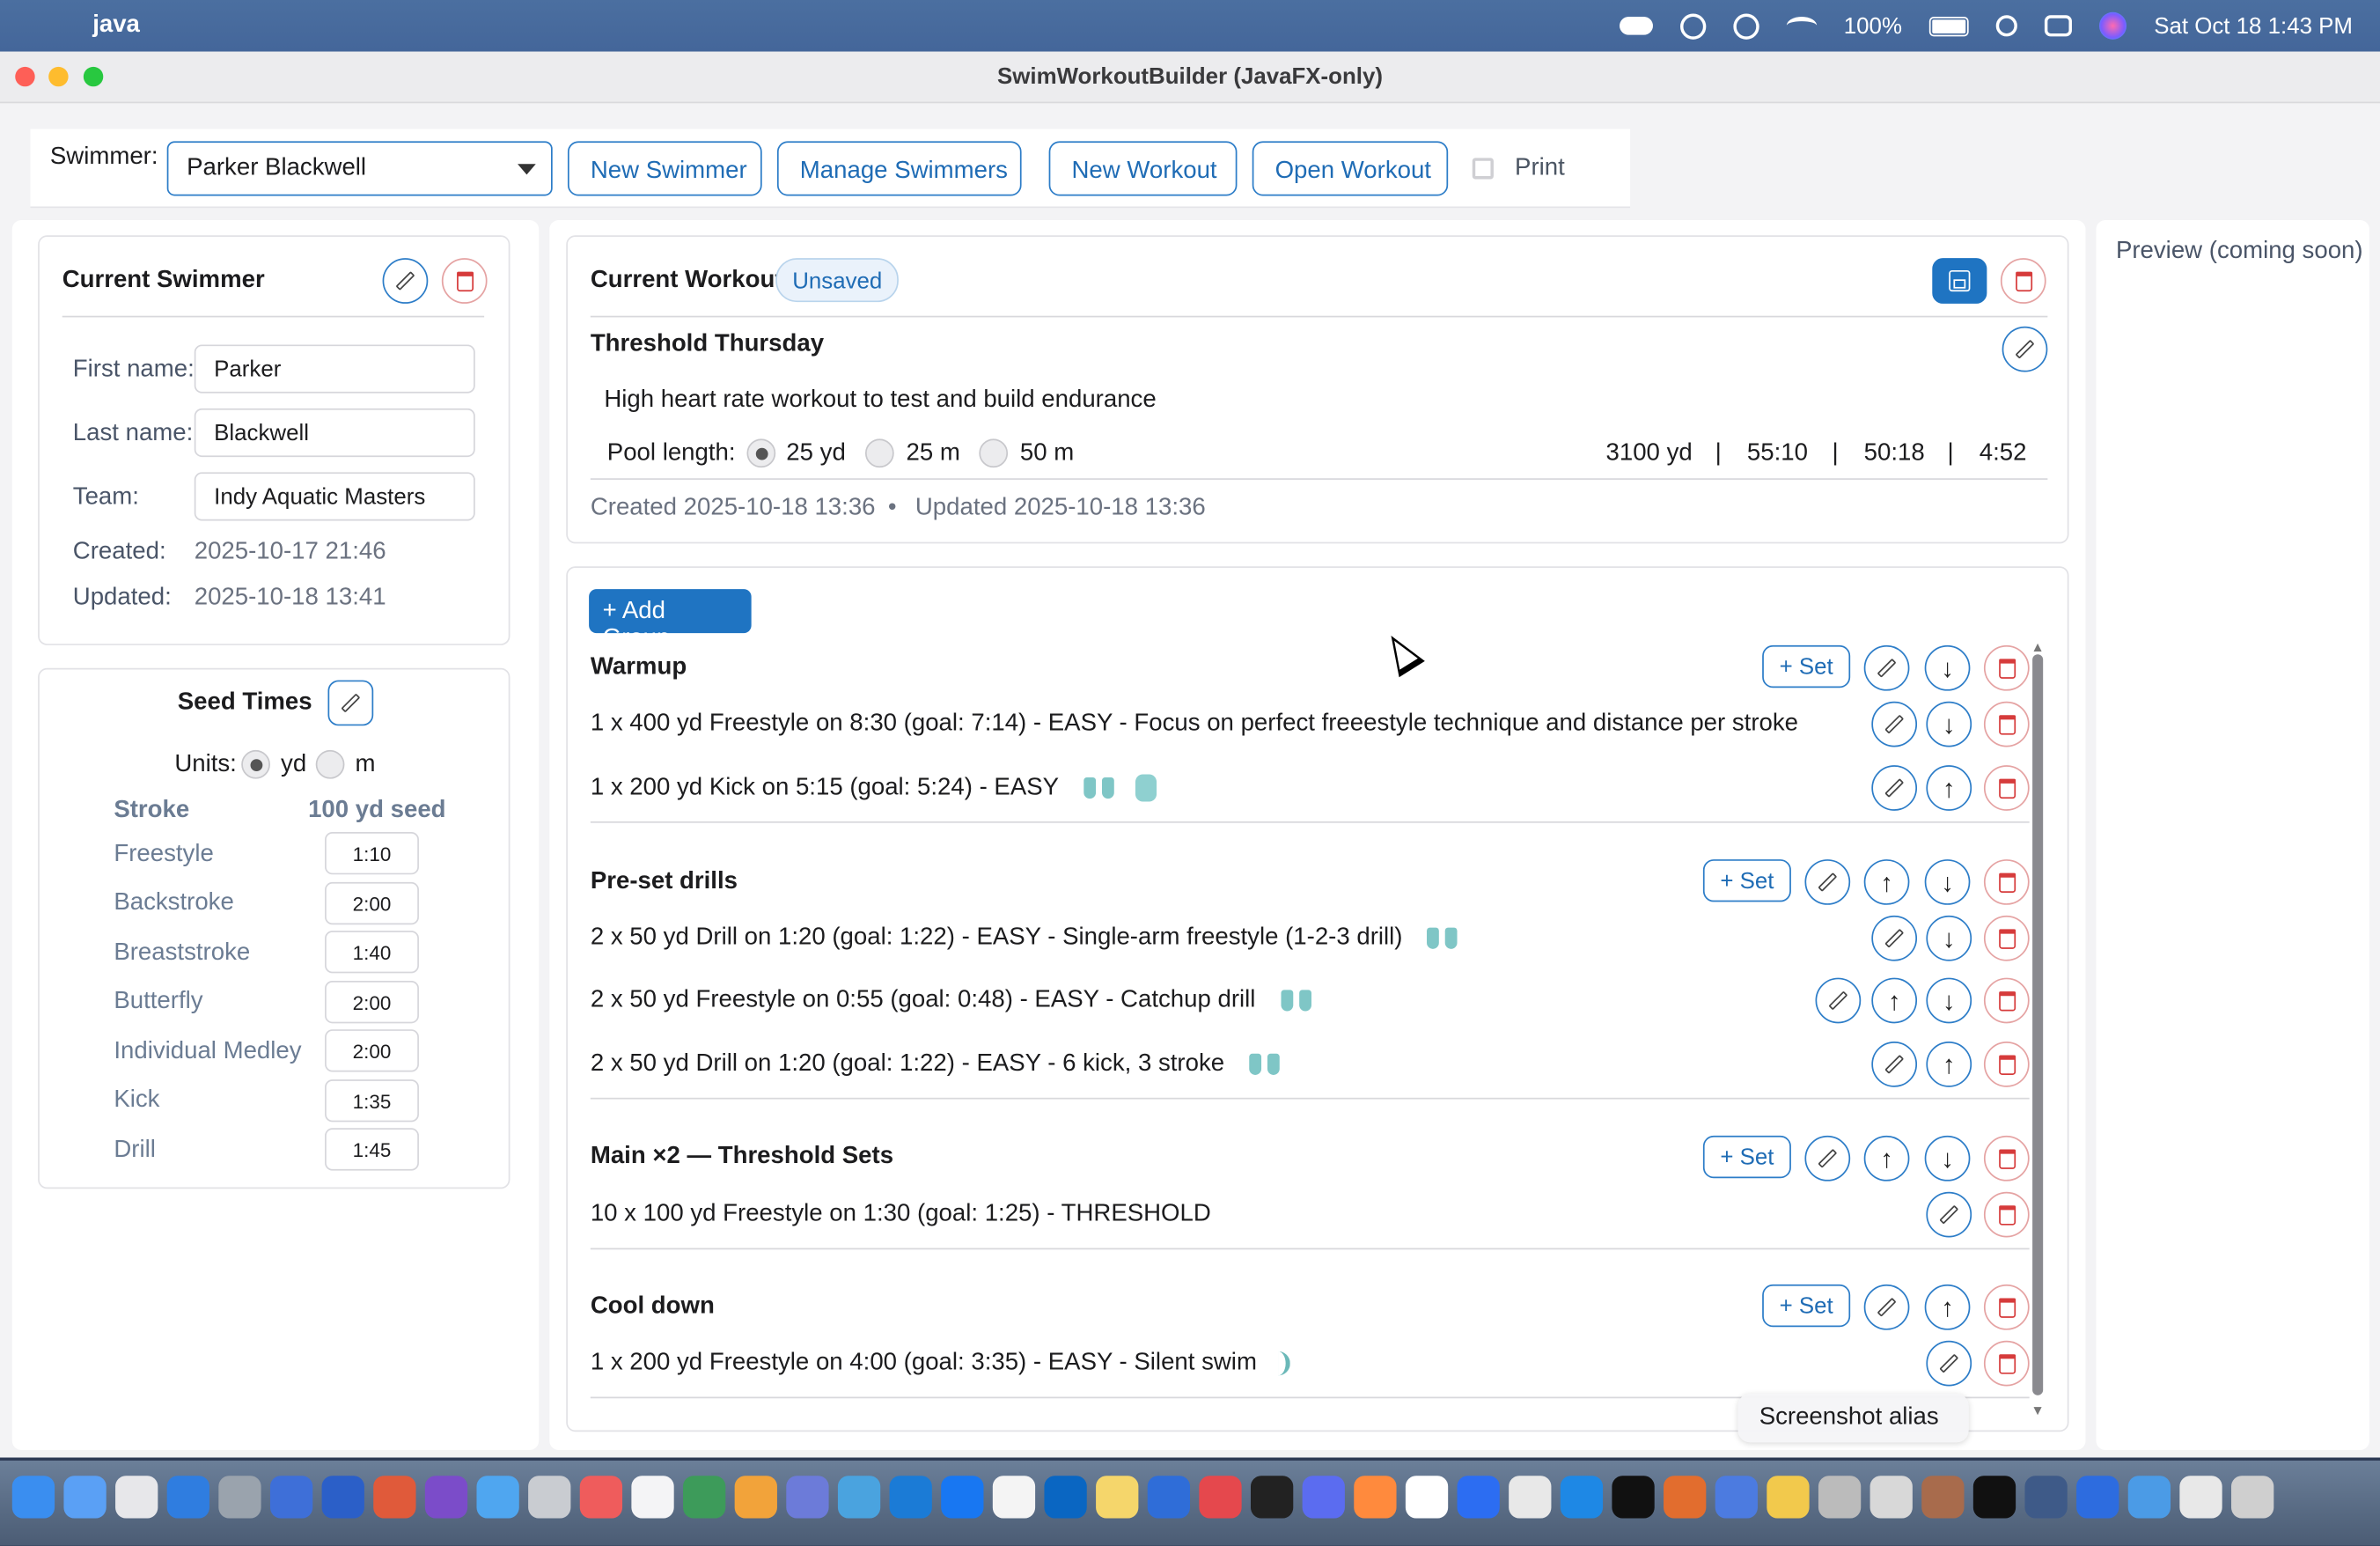 The image size is (2380, 1546). I want to click on add-group-button: + Add Group, so click(670, 620).